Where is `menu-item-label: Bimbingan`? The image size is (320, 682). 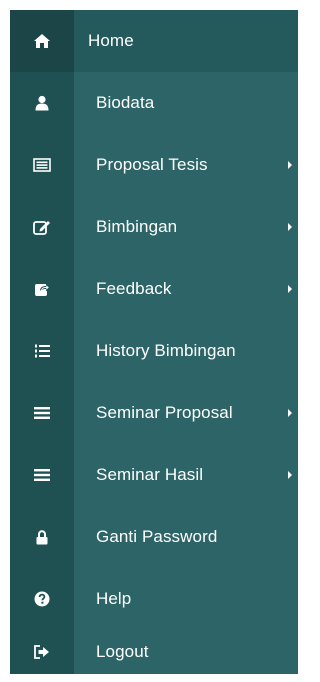
menu-item-label: Bimbingan is located at coordinates (137, 226).